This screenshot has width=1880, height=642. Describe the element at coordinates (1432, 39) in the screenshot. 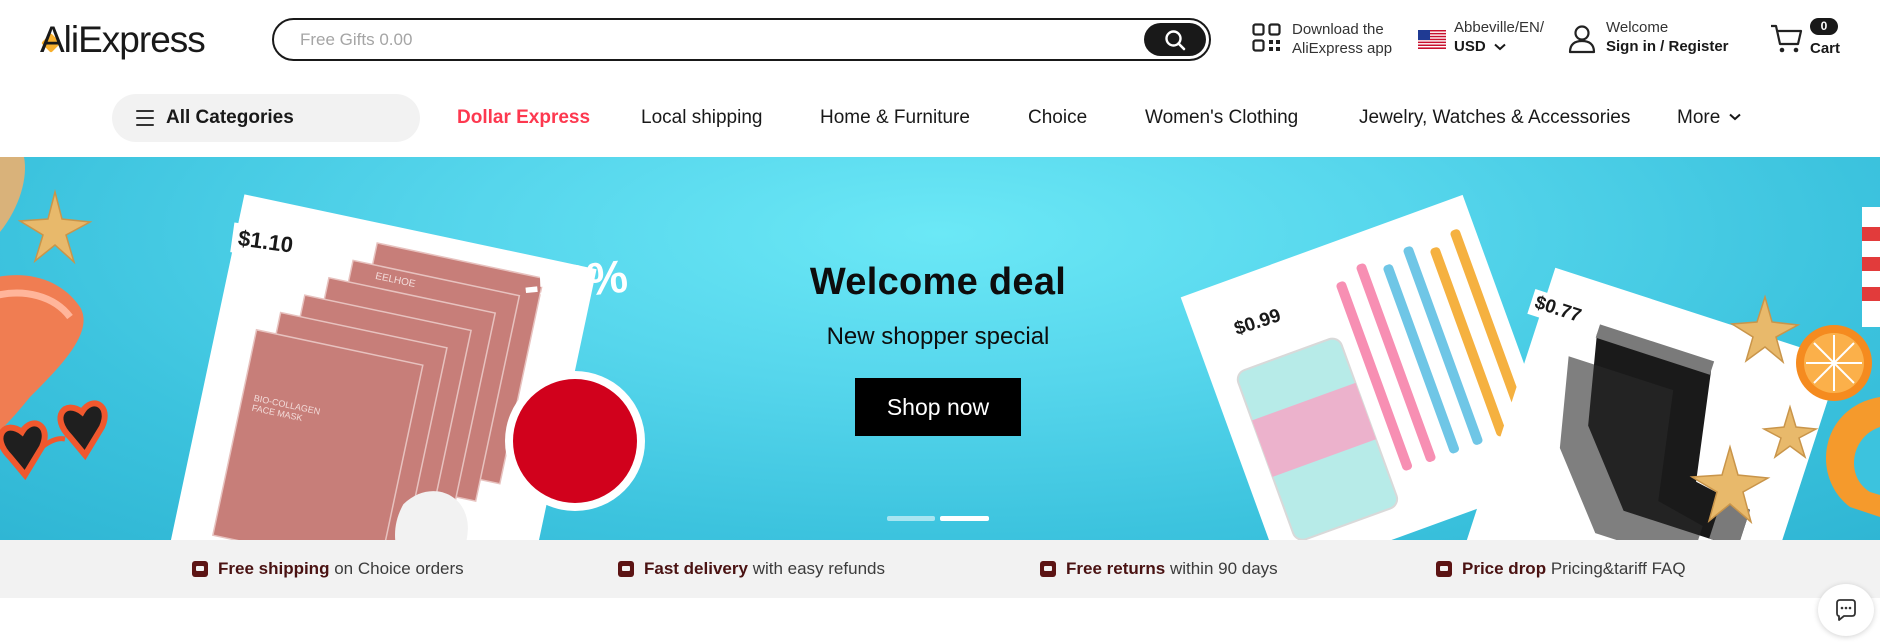

I see `us-flag-icon` at that location.